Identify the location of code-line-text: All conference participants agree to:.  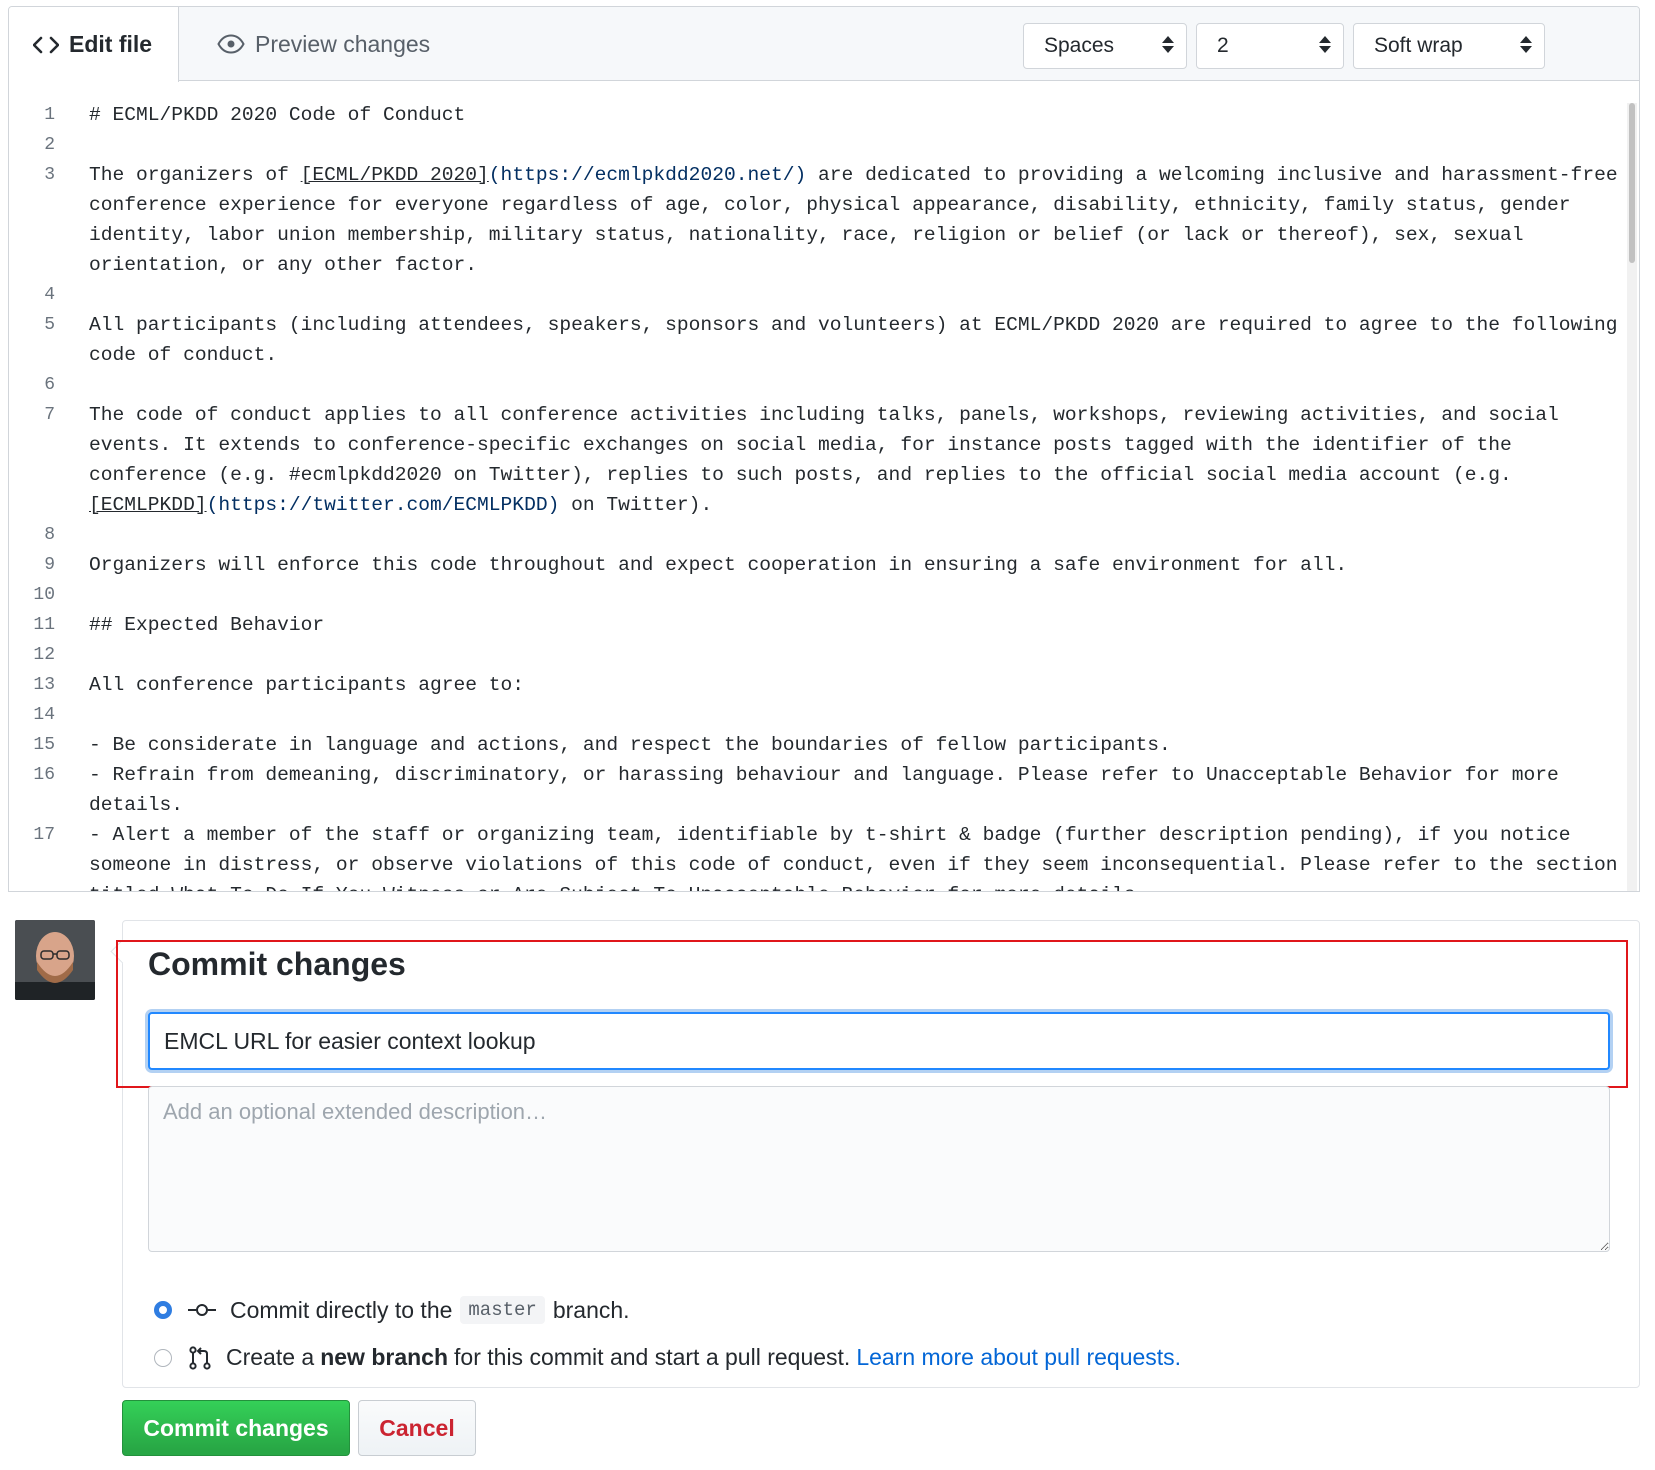
(307, 685).